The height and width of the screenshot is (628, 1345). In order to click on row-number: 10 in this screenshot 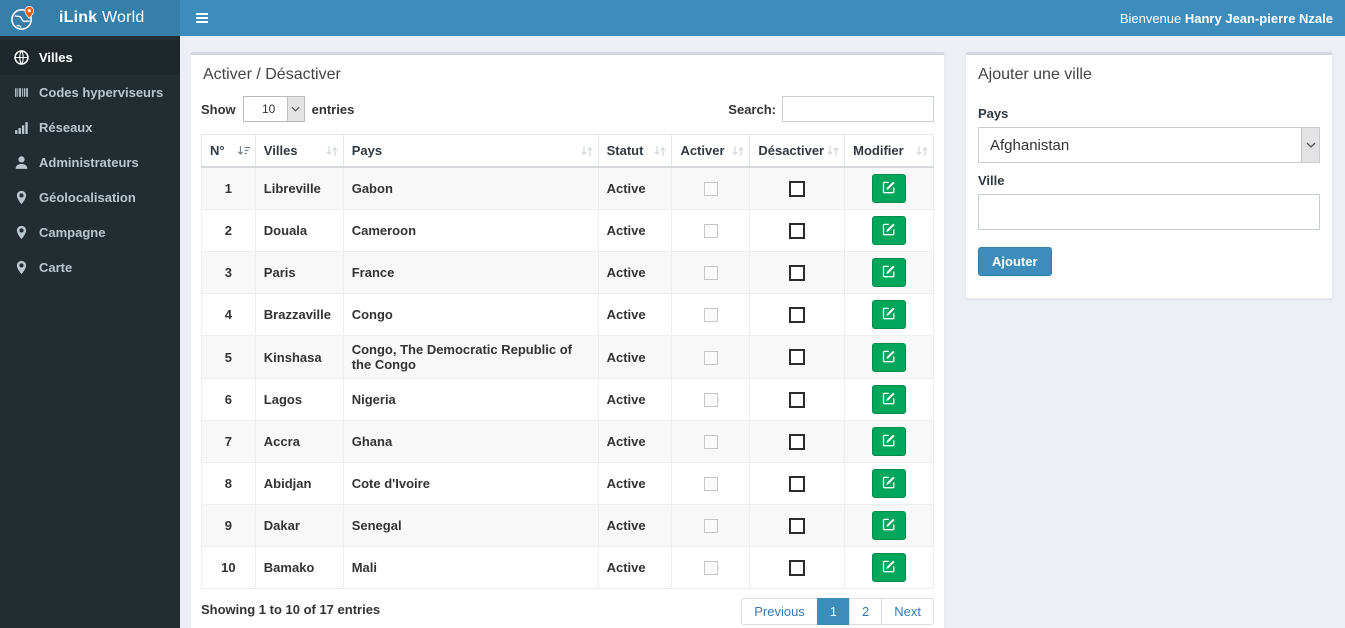, I will do `click(228, 567)`.